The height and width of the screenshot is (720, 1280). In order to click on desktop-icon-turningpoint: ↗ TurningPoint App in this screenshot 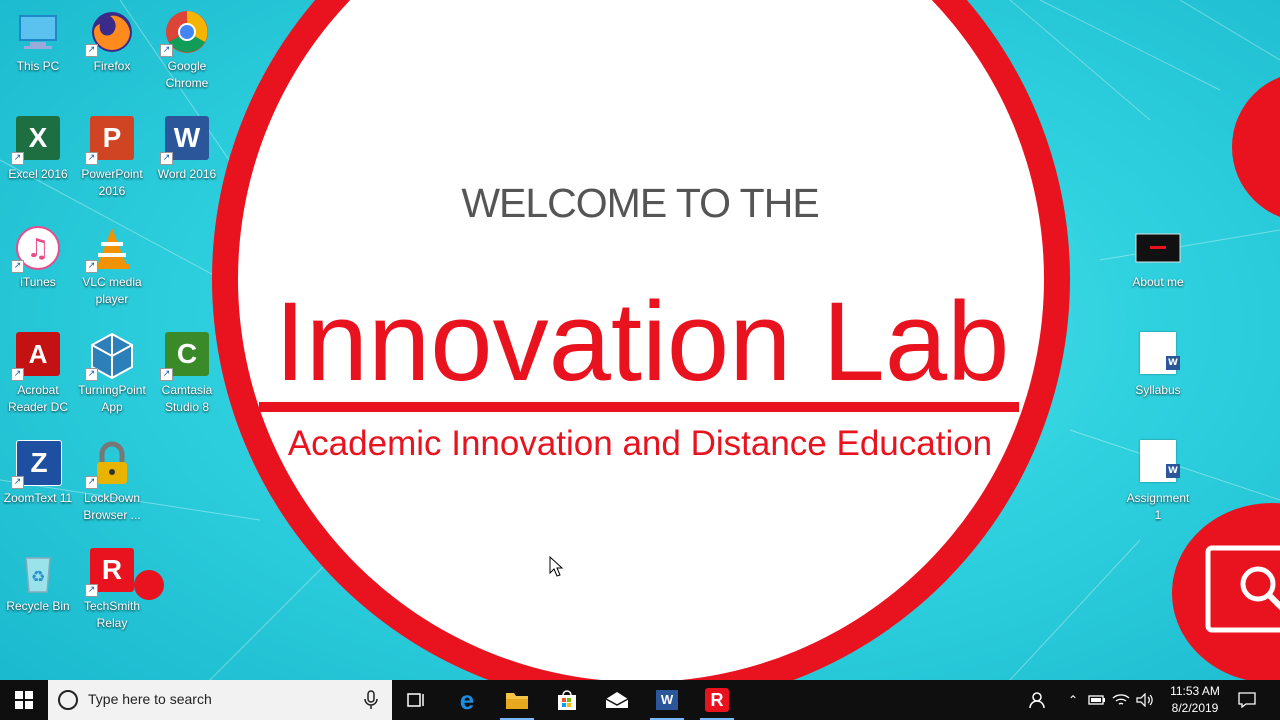, I will do `click(112, 371)`.